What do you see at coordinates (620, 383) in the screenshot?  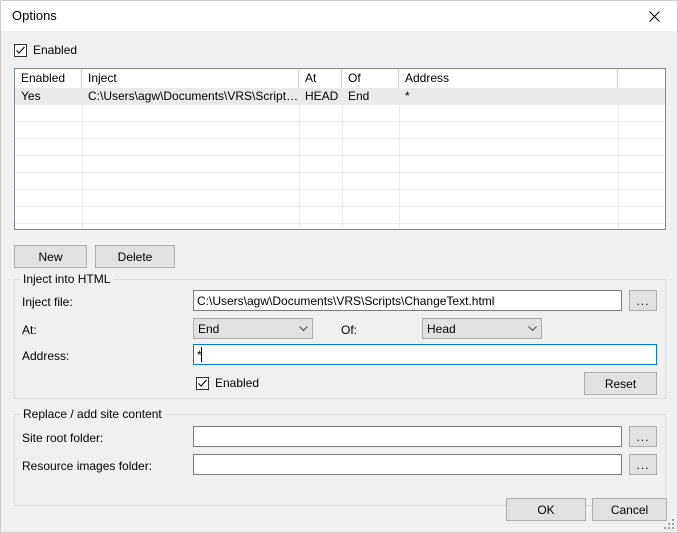 I see `reset-button: Reset` at bounding box center [620, 383].